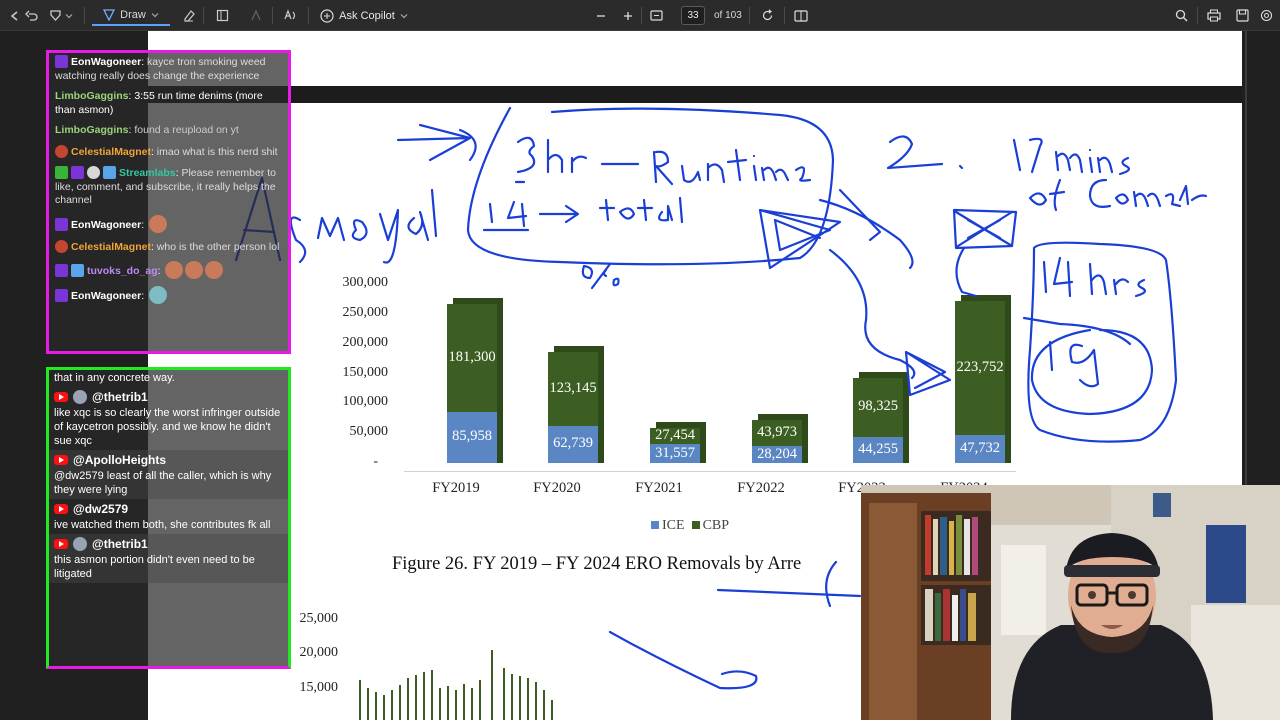 This screenshot has width=1280, height=720. What do you see at coordinates (628, 15) in the screenshot?
I see `zoom-in-icon` at bounding box center [628, 15].